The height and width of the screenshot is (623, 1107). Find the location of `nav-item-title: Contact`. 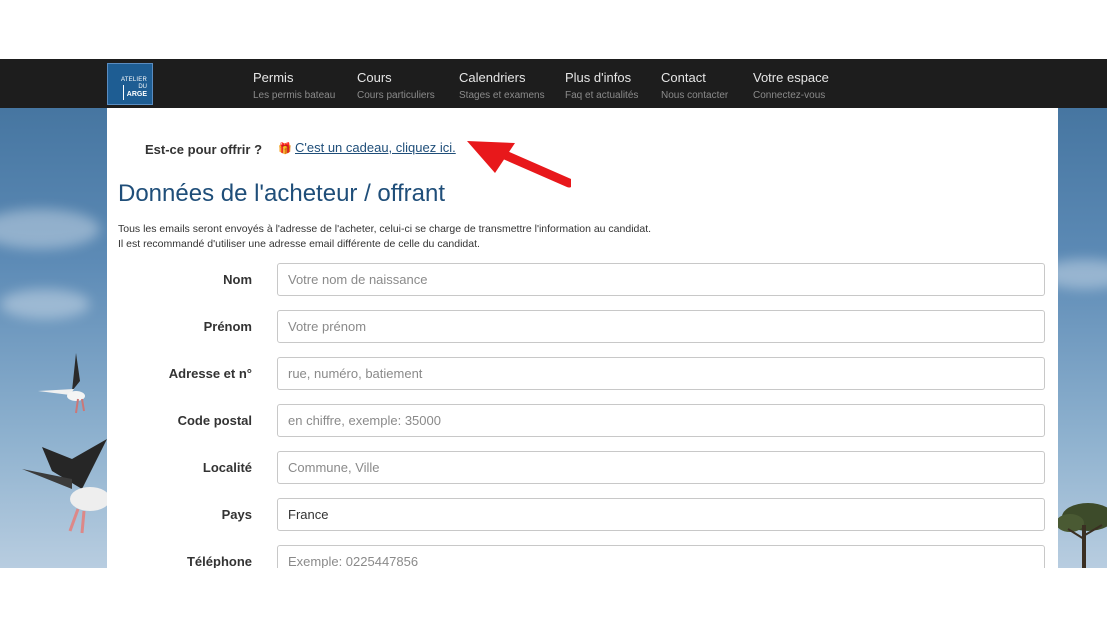

nav-item-title: Contact is located at coordinates (683, 77).